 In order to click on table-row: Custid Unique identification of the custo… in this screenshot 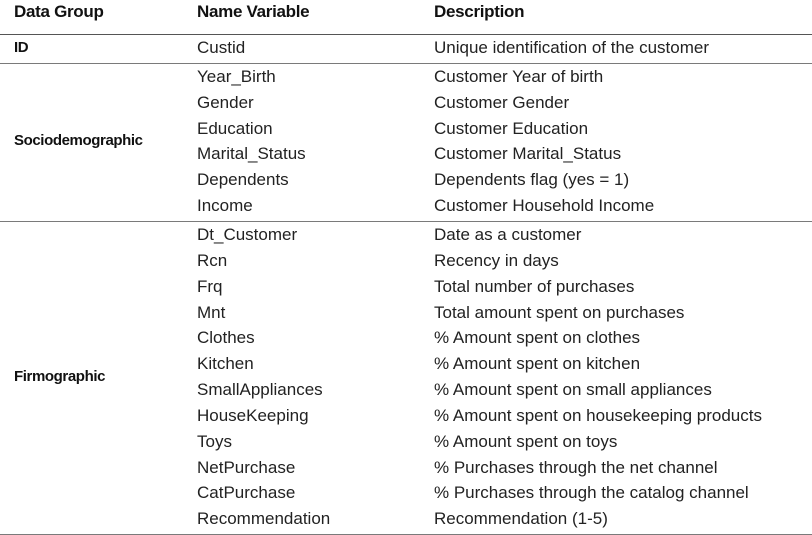, I will do `click(406, 49)`.